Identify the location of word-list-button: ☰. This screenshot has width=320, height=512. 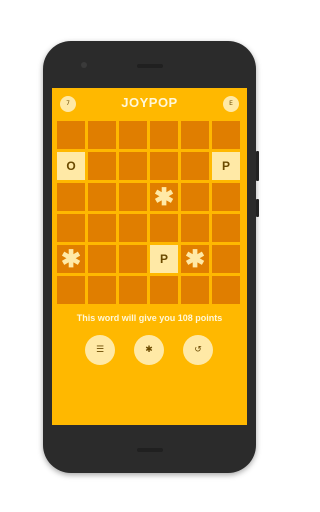
(100, 350).